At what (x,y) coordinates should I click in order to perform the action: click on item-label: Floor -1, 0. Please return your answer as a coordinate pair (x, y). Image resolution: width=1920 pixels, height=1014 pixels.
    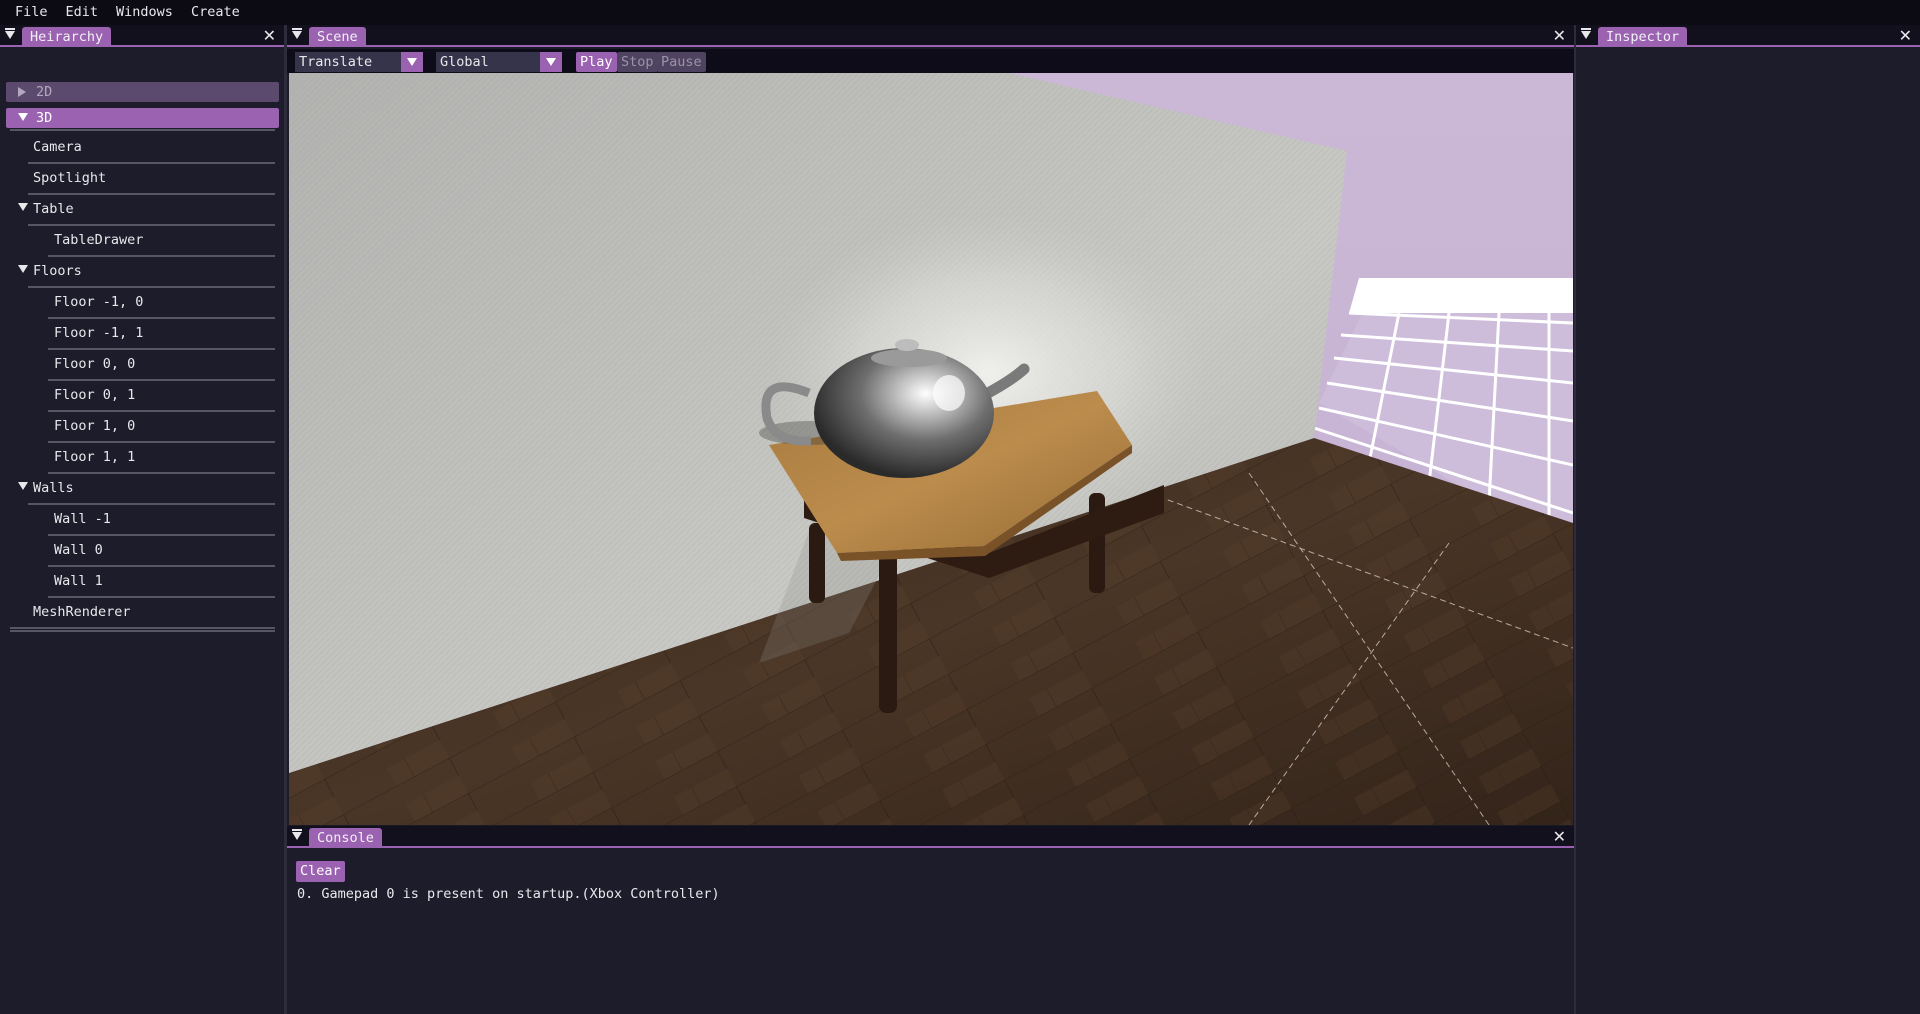
    Looking at the image, I should click on (99, 302).